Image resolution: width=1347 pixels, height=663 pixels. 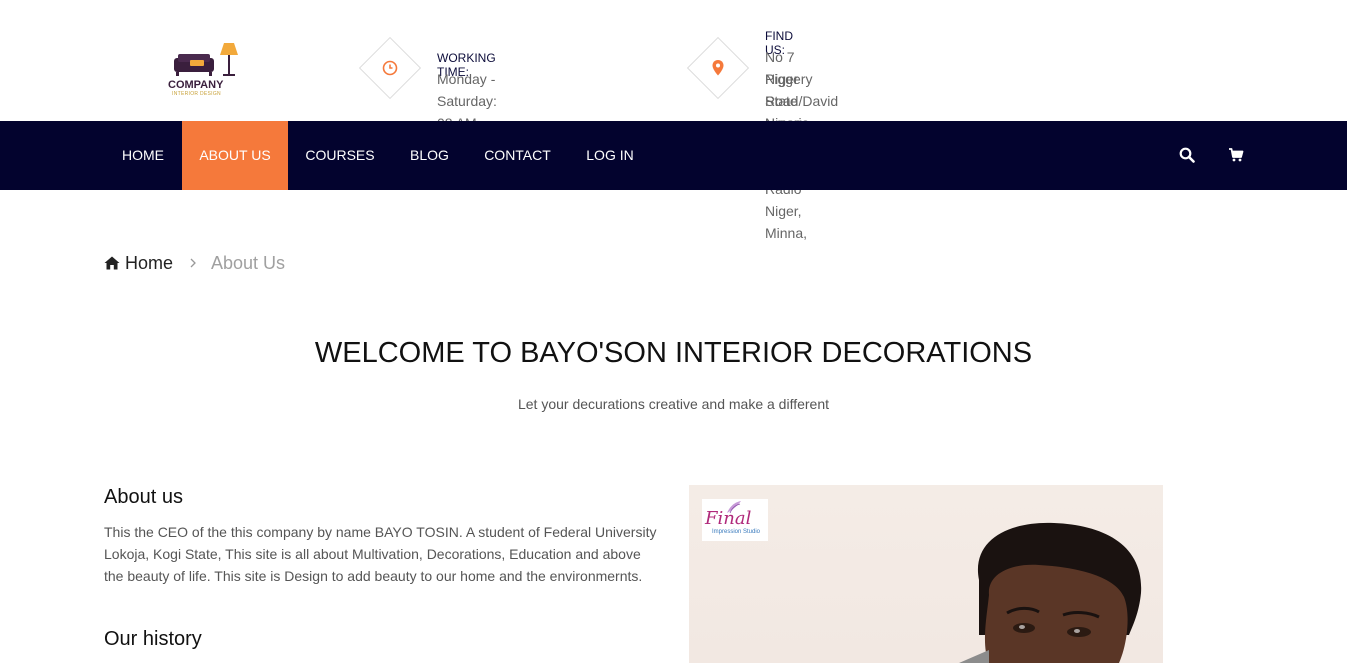 I want to click on cart-icon, so click(x=1236, y=155).